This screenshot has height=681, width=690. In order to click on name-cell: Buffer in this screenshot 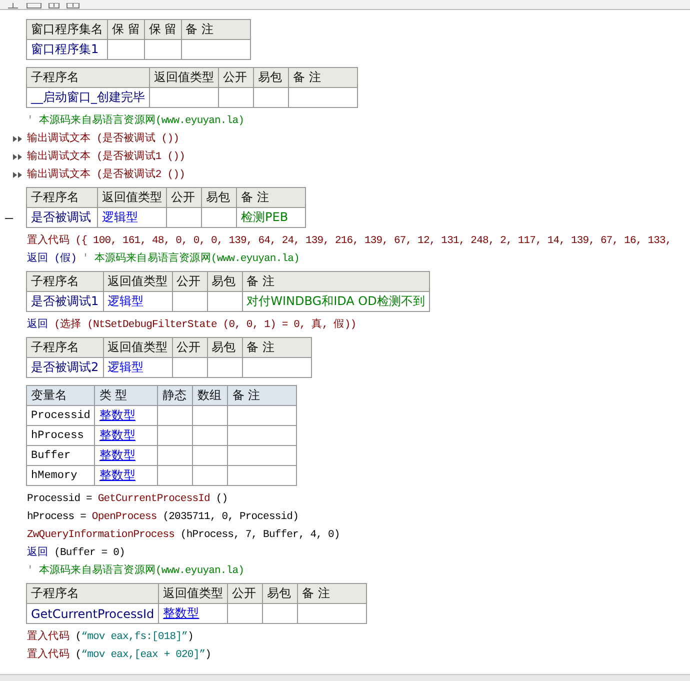, I will do `click(60, 456)`.